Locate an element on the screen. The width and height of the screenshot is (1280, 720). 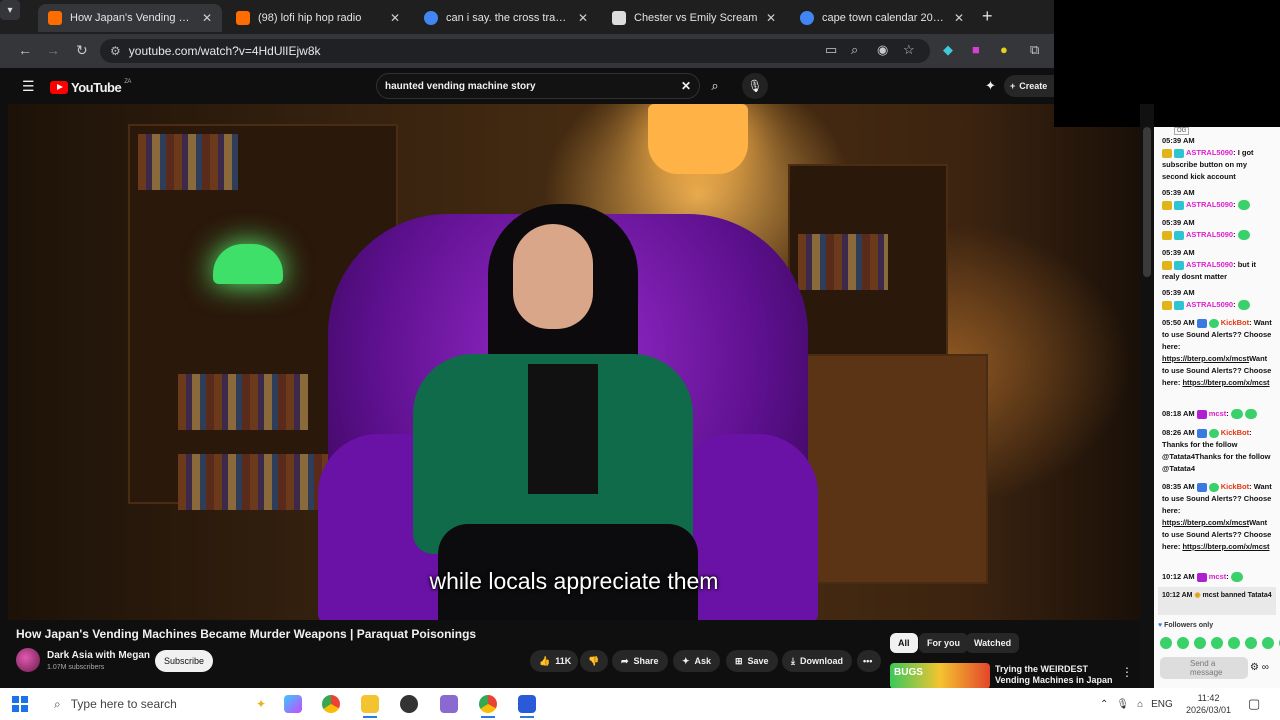
chip-for-you: For you is located at coordinates (943, 643).